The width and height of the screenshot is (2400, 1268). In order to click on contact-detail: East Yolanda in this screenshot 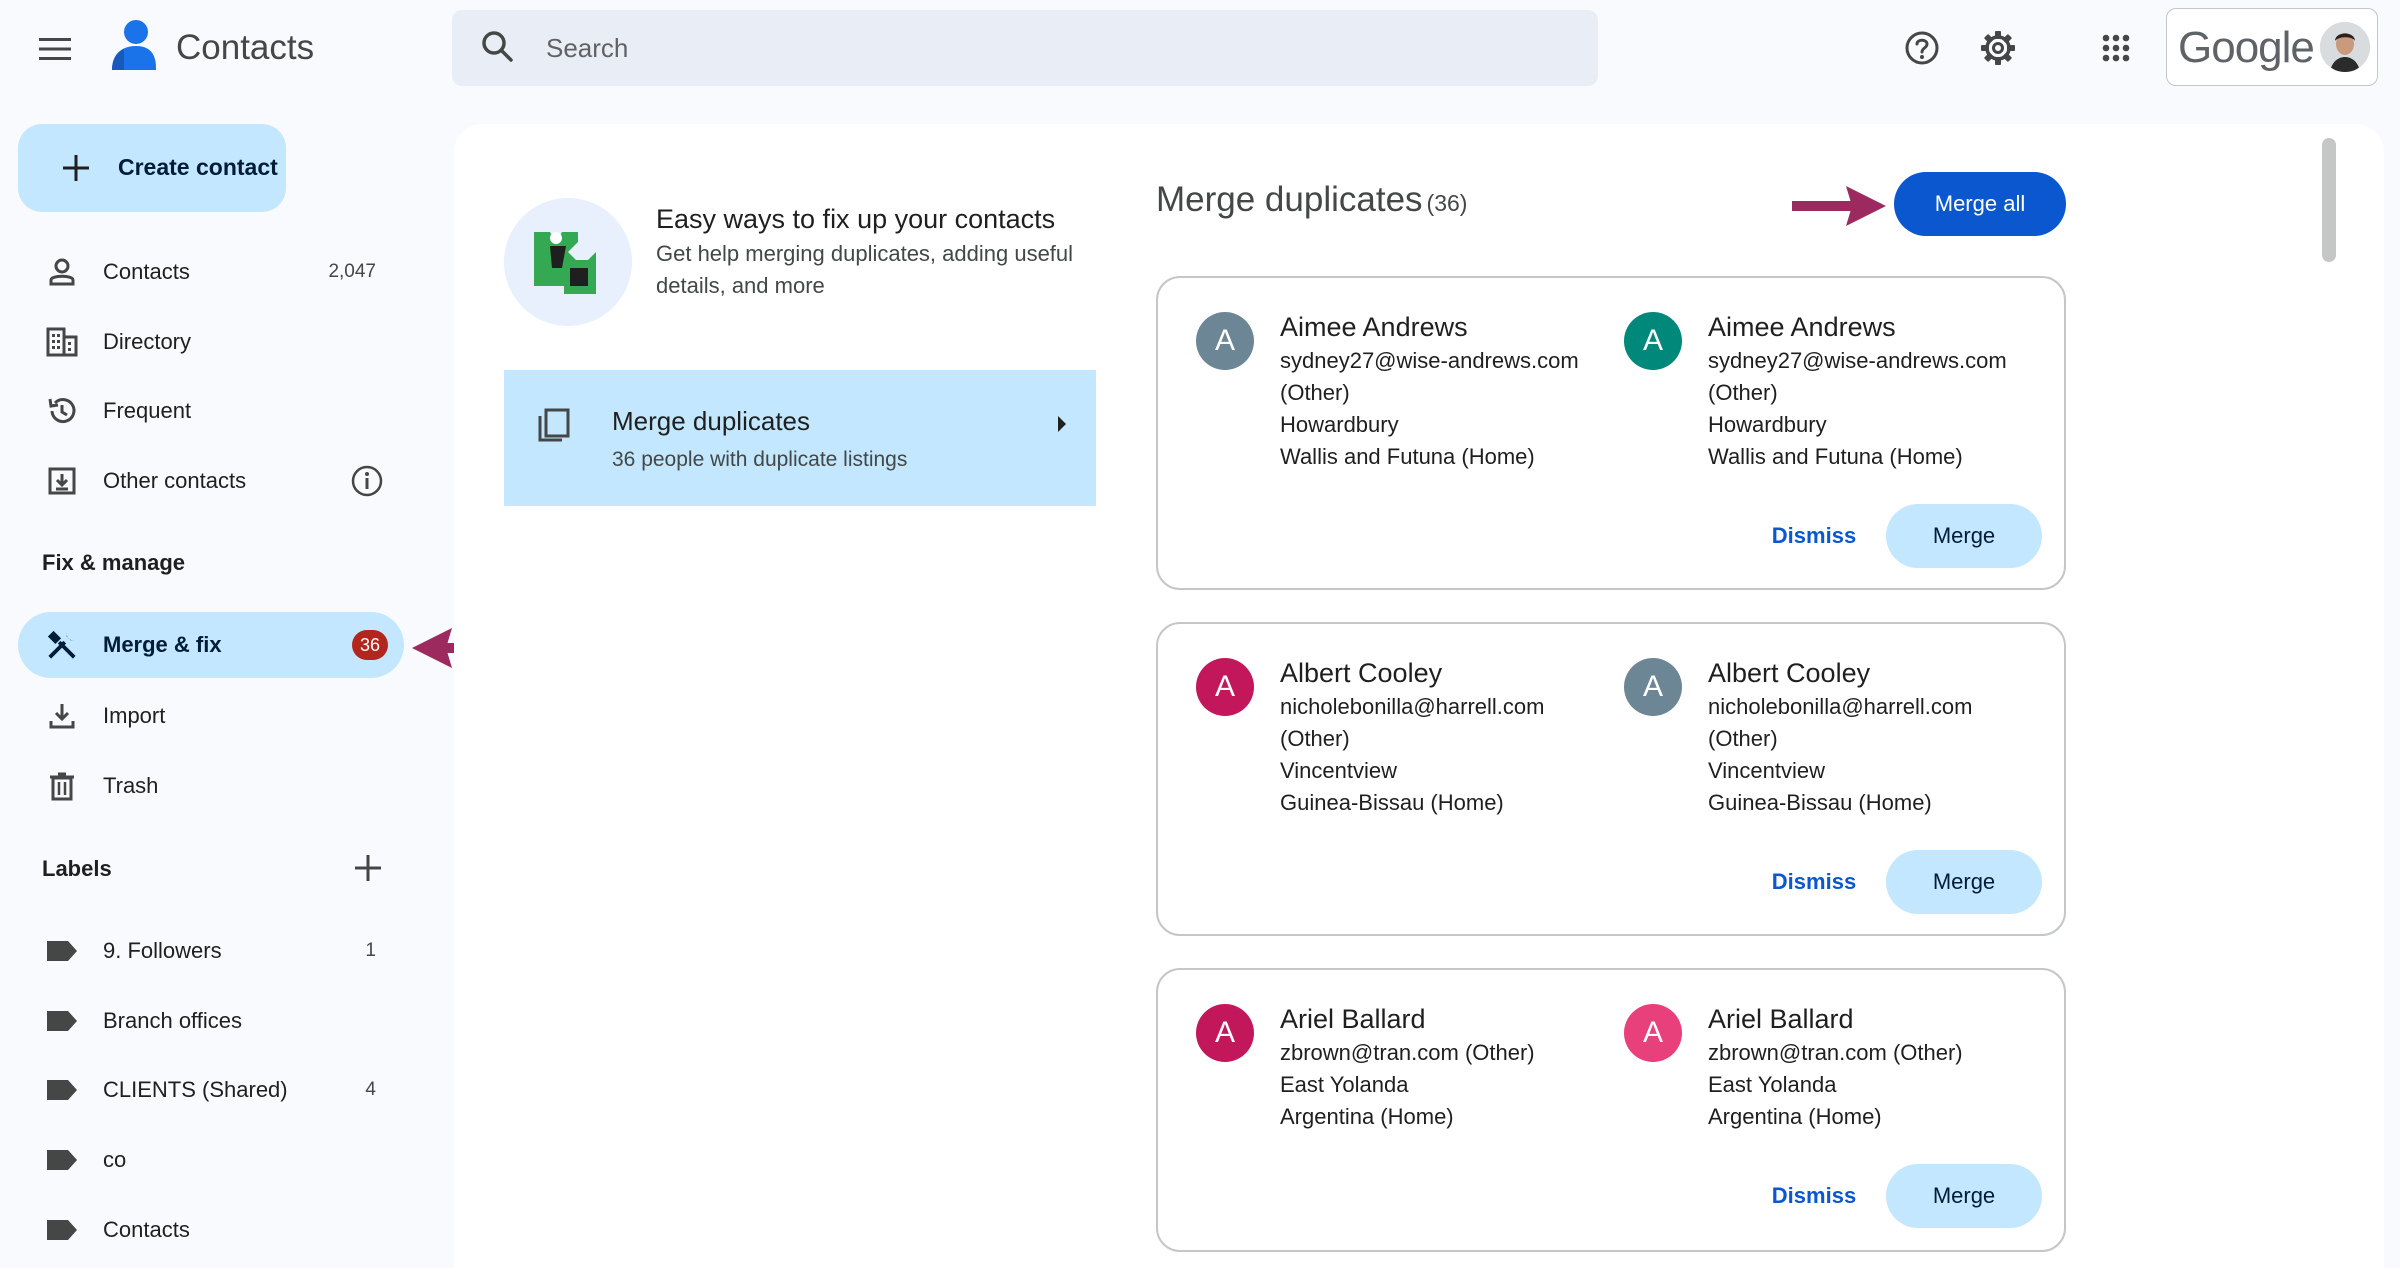, I will do `click(1772, 1084)`.